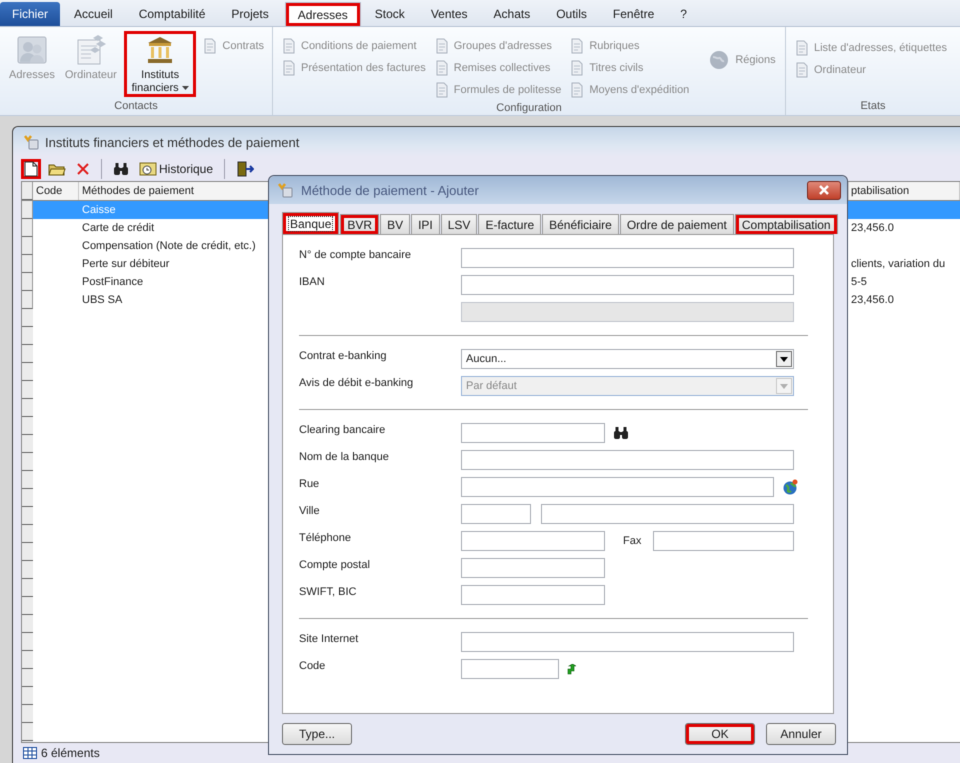  Describe the element at coordinates (342, 356) in the screenshot. I see `field-label: Contrat e-banking` at that location.